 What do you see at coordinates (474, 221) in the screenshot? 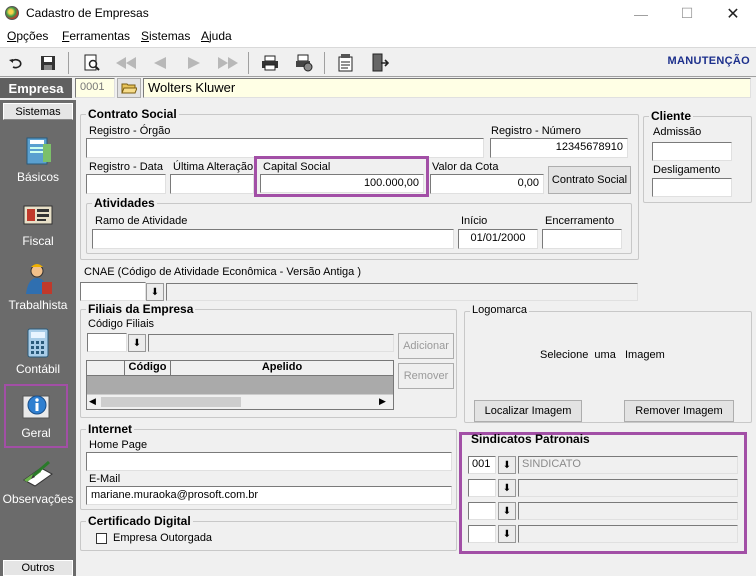
I see `inicio-label: Início` at bounding box center [474, 221].